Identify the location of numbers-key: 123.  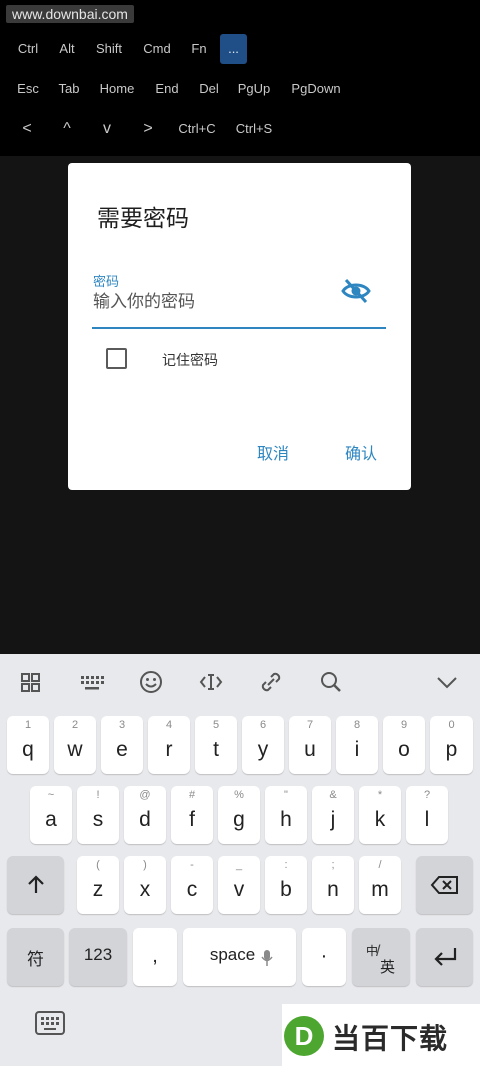
(98, 957).